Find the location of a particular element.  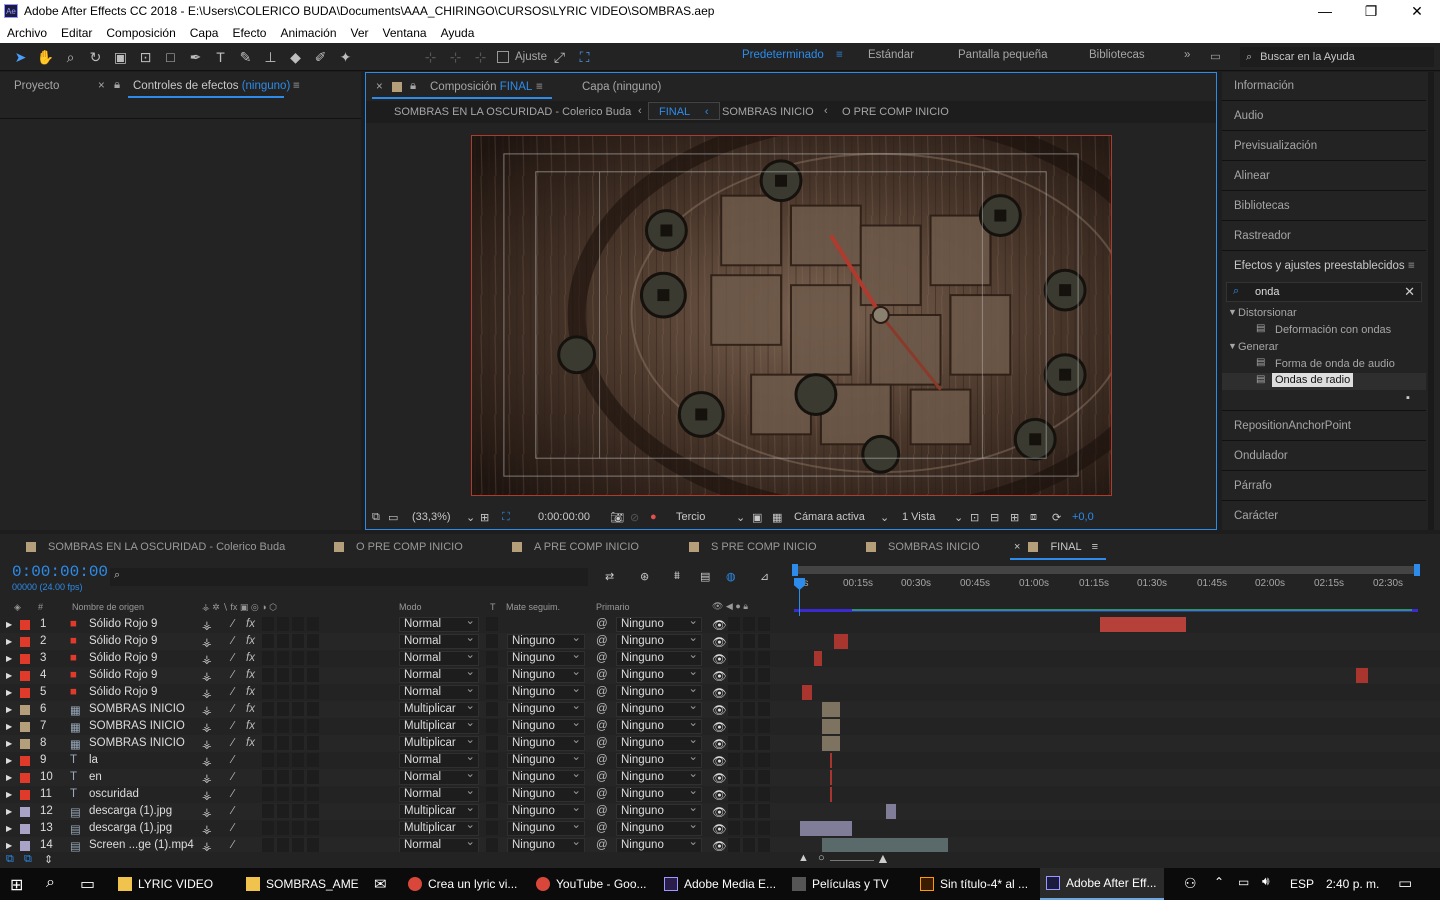

zoom-slider-track is located at coordinates (852, 860).